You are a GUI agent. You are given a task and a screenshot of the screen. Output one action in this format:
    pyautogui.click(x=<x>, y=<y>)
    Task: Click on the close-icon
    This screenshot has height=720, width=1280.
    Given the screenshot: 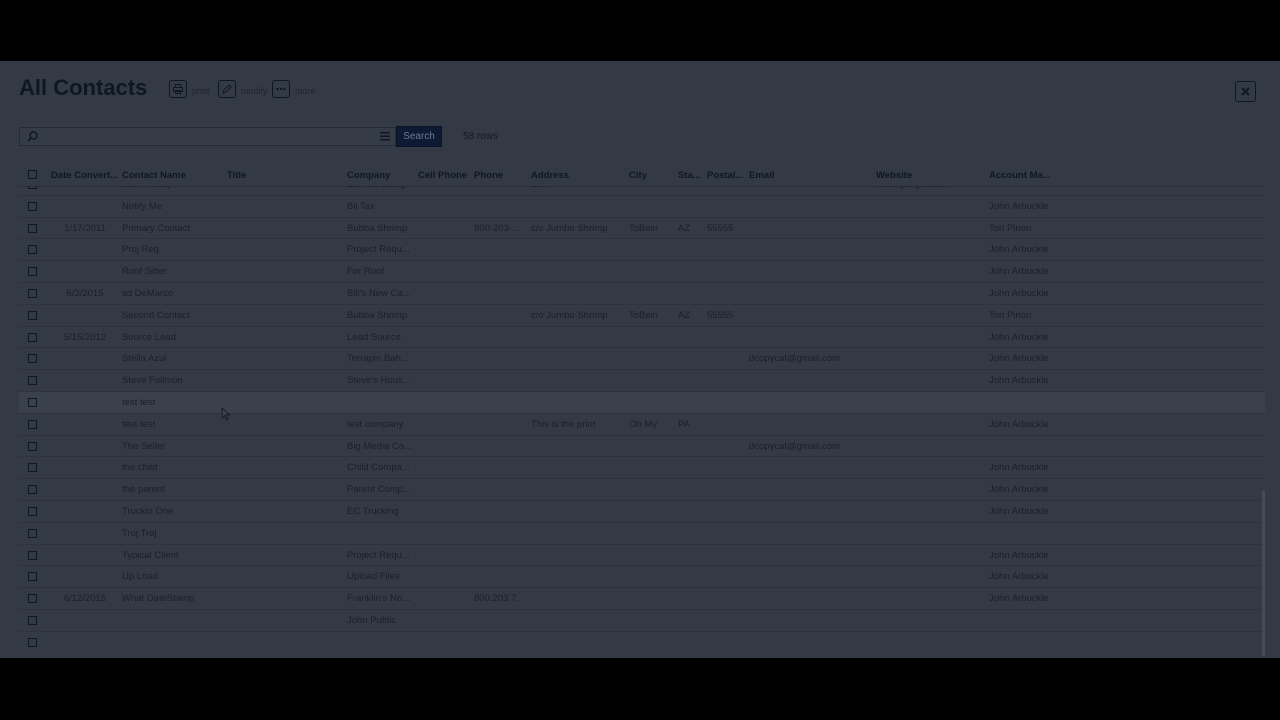 What is the action you would take?
    pyautogui.click(x=1245, y=91)
    